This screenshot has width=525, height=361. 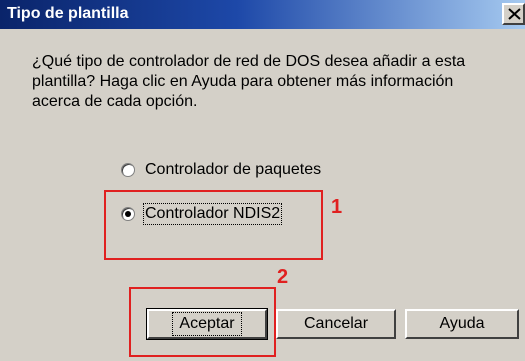 What do you see at coordinates (283, 277) in the screenshot?
I see `annotation-marker-2: 2` at bounding box center [283, 277].